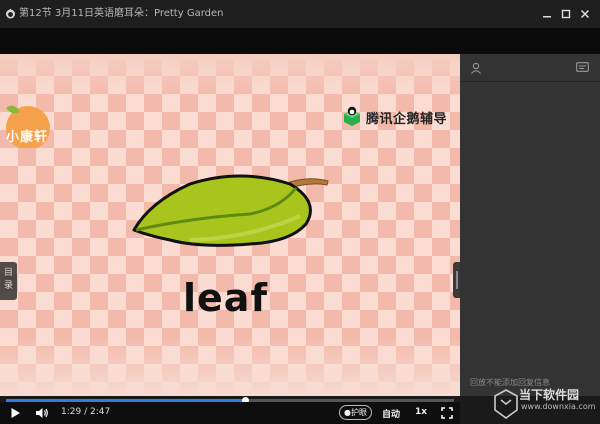 Image resolution: width=600 pixels, height=424 pixels. I want to click on close-button, so click(585, 14).